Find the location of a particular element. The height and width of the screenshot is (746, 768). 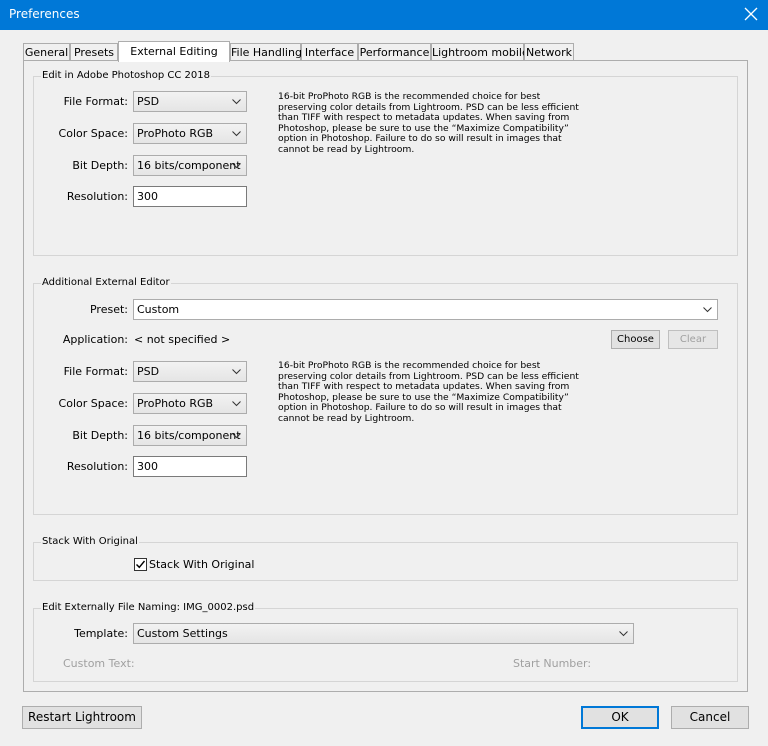

ok-button: OK is located at coordinates (620, 717).